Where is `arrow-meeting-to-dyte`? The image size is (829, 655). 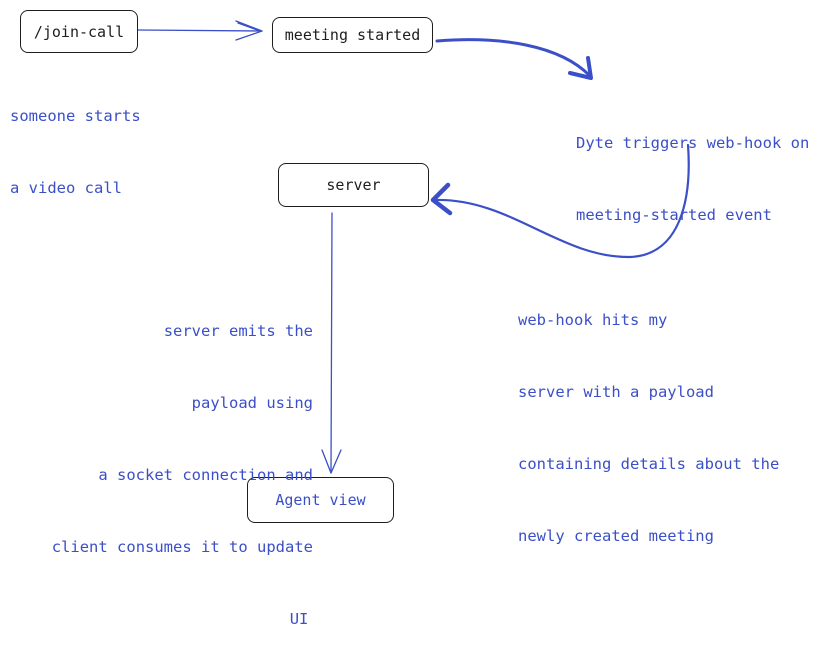
arrow-meeting-to-dyte is located at coordinates (514, 59).